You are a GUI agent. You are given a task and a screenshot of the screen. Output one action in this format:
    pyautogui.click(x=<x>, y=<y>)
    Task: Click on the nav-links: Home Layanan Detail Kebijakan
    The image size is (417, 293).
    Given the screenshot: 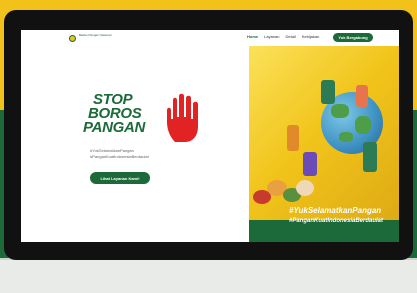 What is the action you would take?
    pyautogui.click(x=283, y=36)
    